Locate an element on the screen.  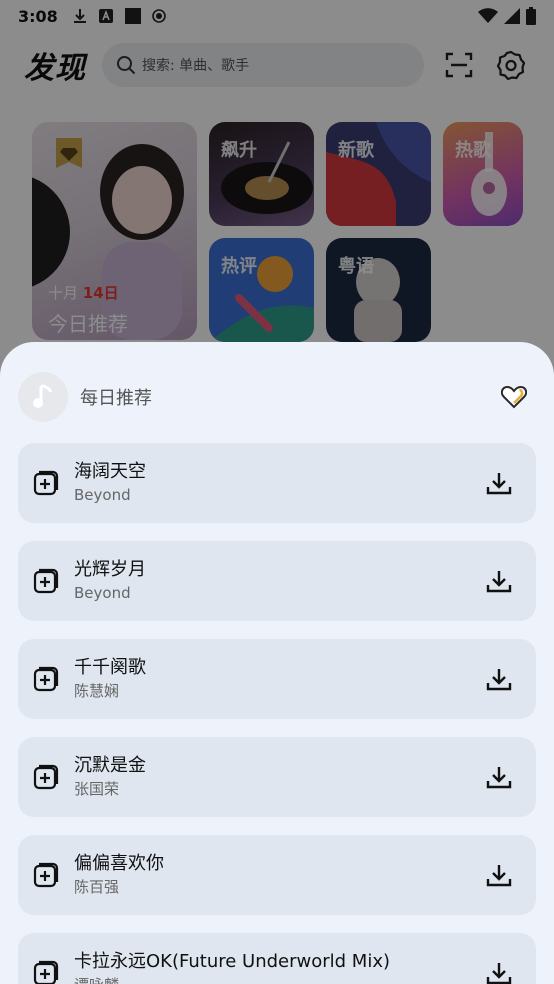
song-item: 卡拉永远OK(Future Underworld Mix) 谭咏麟 is located at coordinates (277, 958).